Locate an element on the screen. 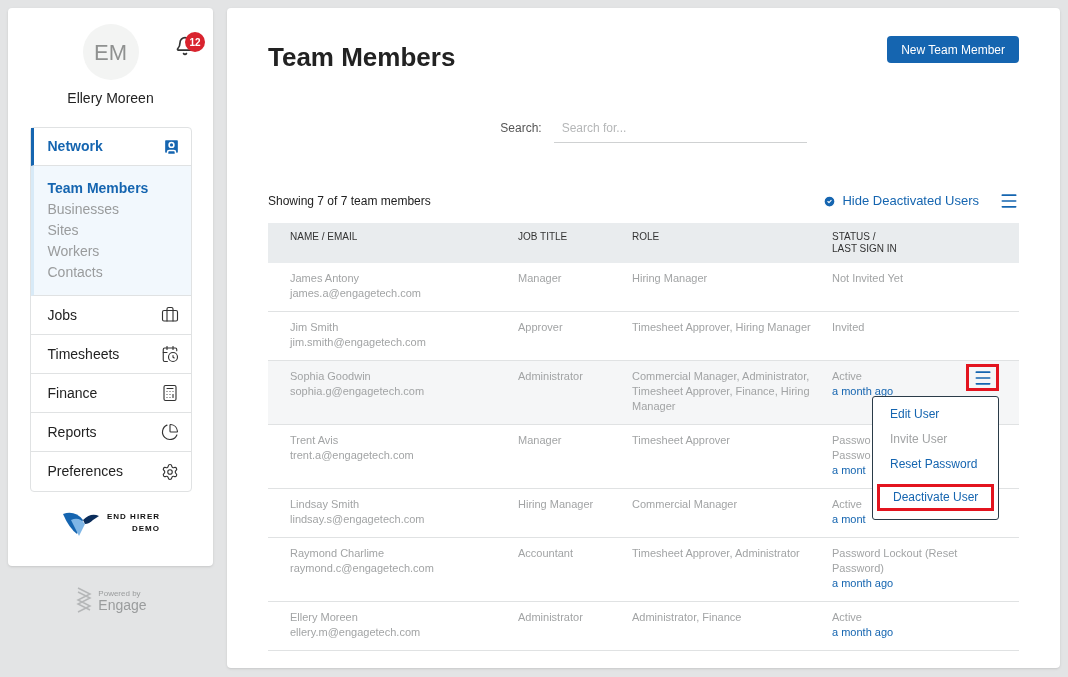 Image resolution: width=1068 pixels, height=677 pixels. member-email: sophia.g@engagetech.com is located at coordinates (358, 391).